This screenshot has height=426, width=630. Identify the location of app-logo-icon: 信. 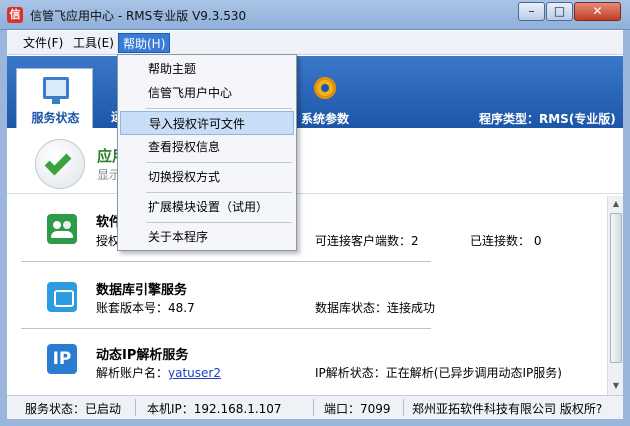
(15, 15).